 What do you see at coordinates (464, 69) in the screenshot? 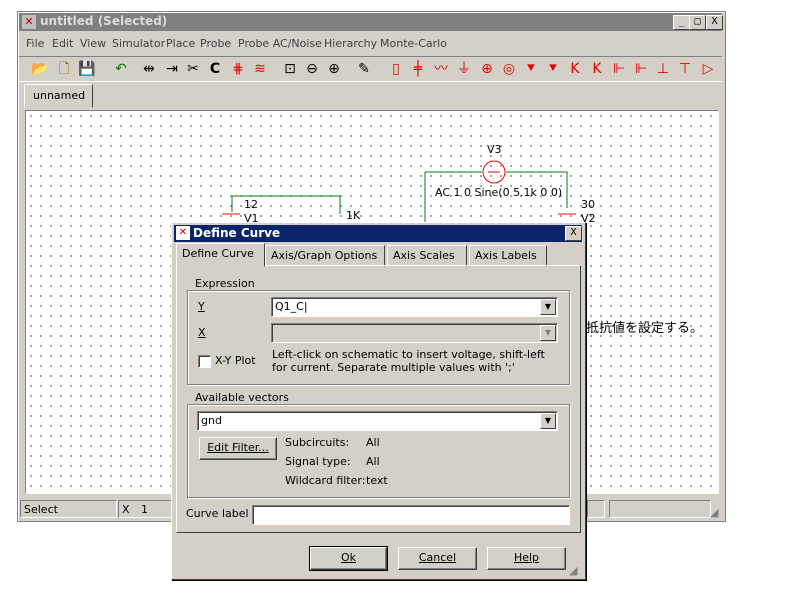
I see `ground-icon: ⏚` at bounding box center [464, 69].